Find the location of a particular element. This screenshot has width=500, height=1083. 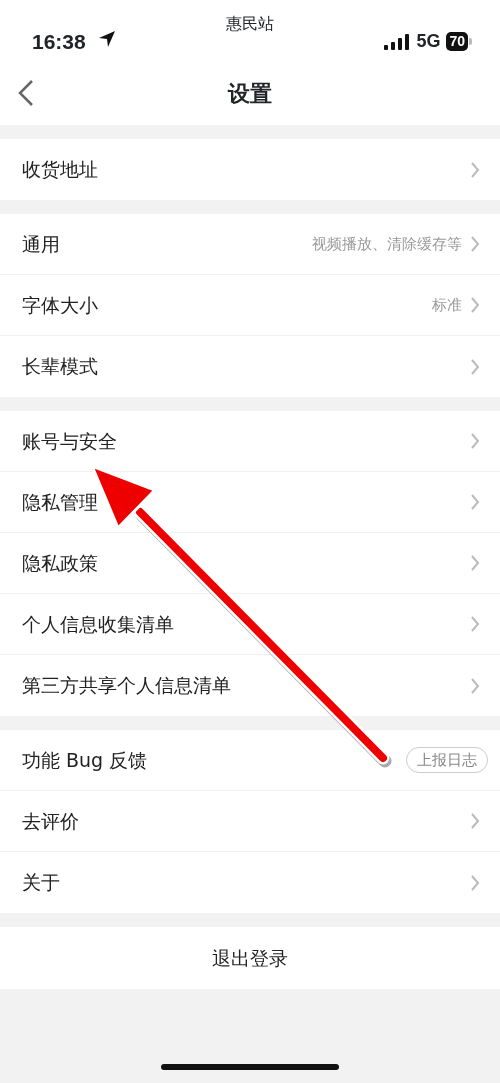

row-label: 关于 is located at coordinates (41, 883).